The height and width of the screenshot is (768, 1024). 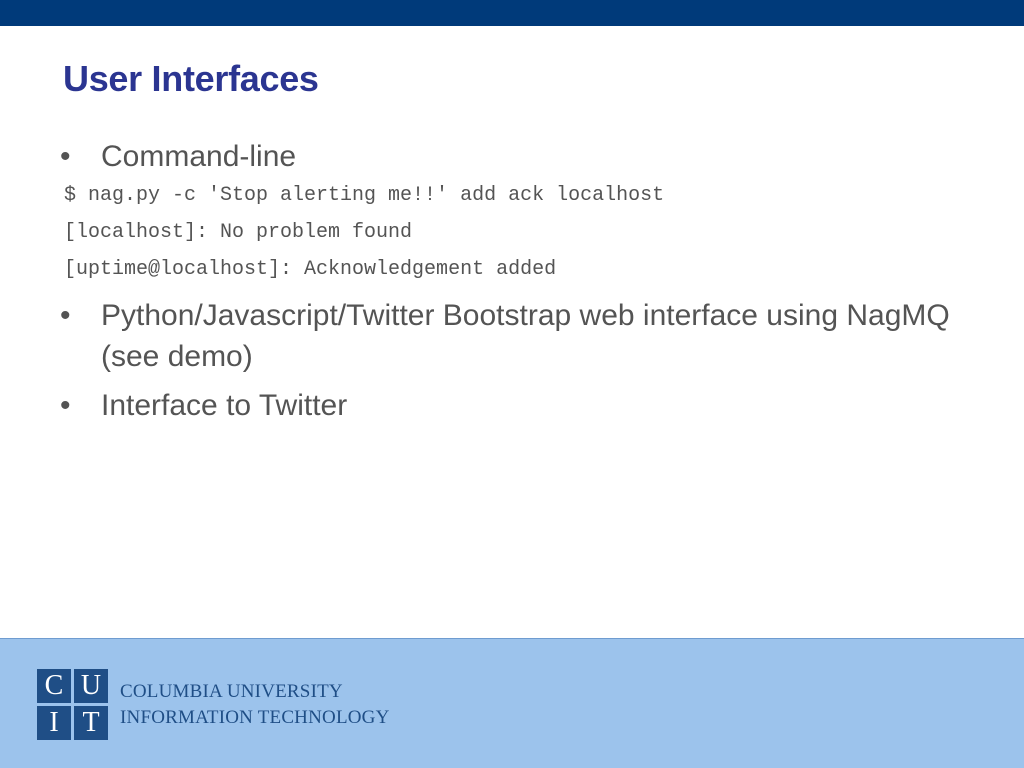 I want to click on bullet-text: Interface to Twitter, so click(x=224, y=405).